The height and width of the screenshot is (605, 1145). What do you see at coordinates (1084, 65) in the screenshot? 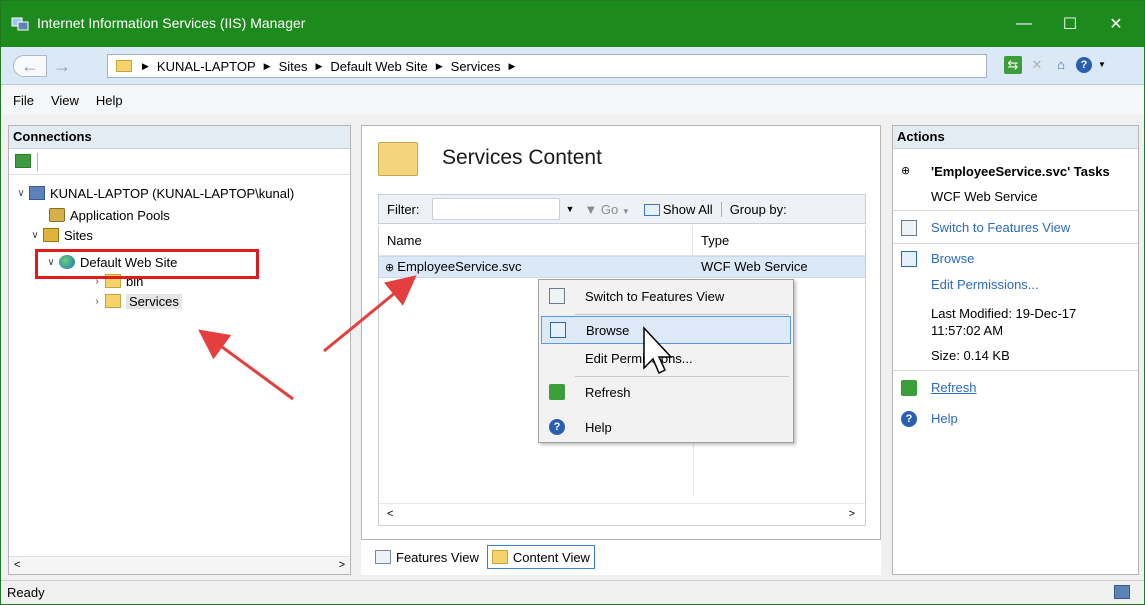
I see `help-icon: ?` at bounding box center [1084, 65].